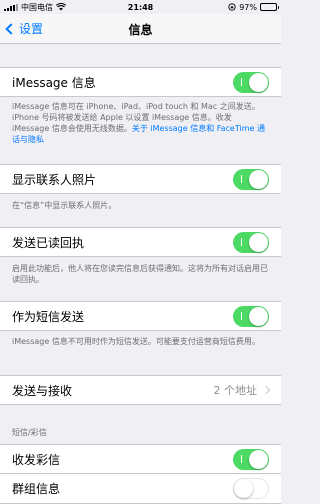  I want to click on battery-icon, so click(269, 7).